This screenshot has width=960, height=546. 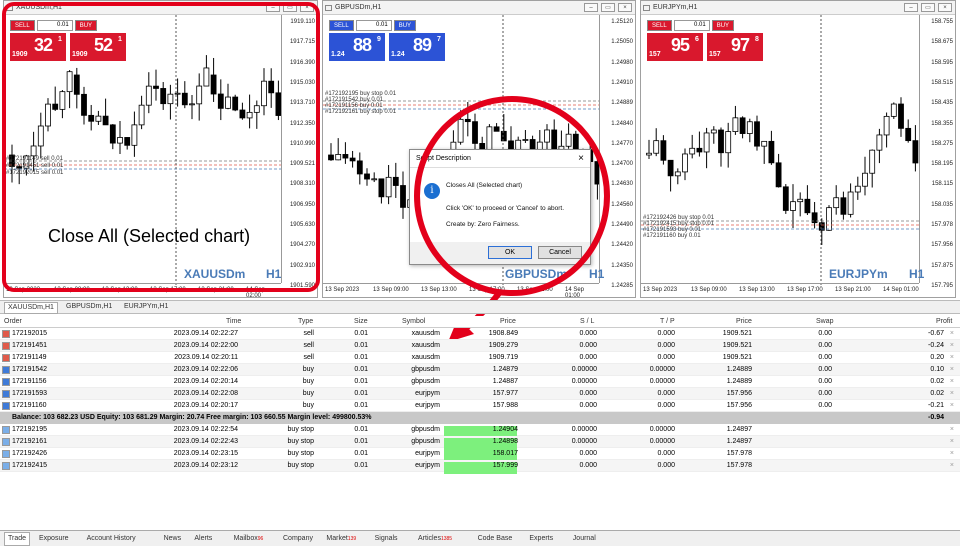 I want to click on cell-time: 2023.09.14 02:20:11, so click(x=206, y=357).